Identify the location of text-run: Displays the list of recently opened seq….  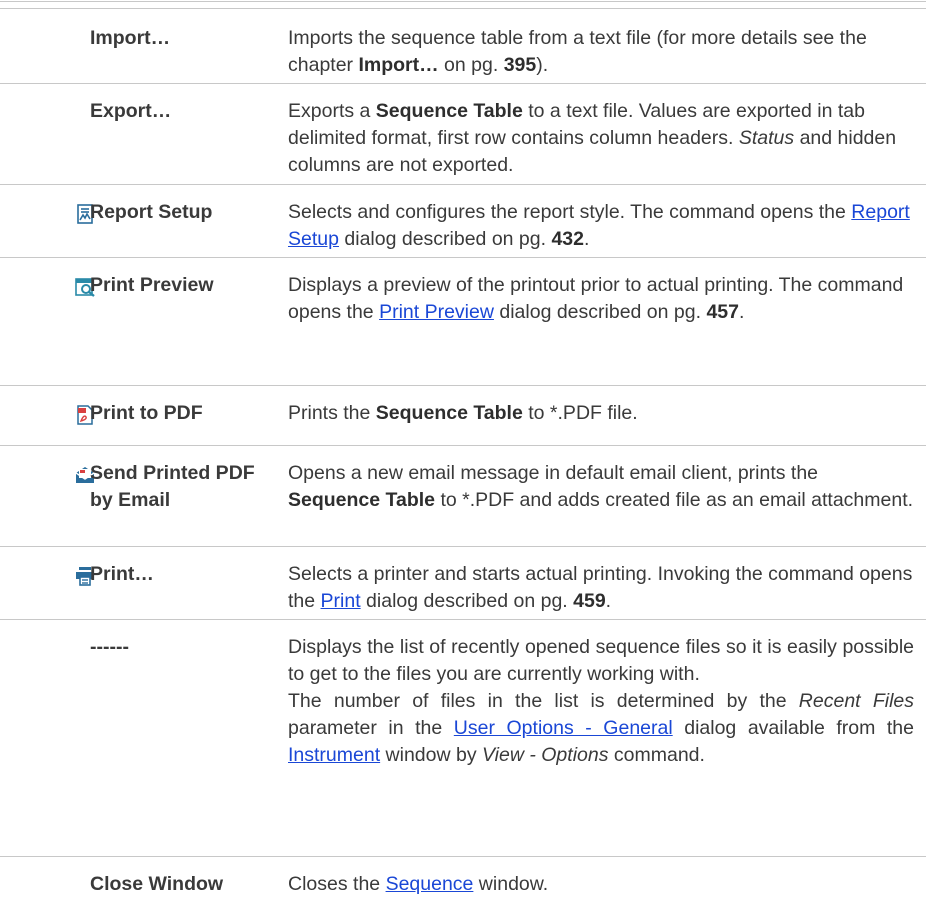
(601, 660).